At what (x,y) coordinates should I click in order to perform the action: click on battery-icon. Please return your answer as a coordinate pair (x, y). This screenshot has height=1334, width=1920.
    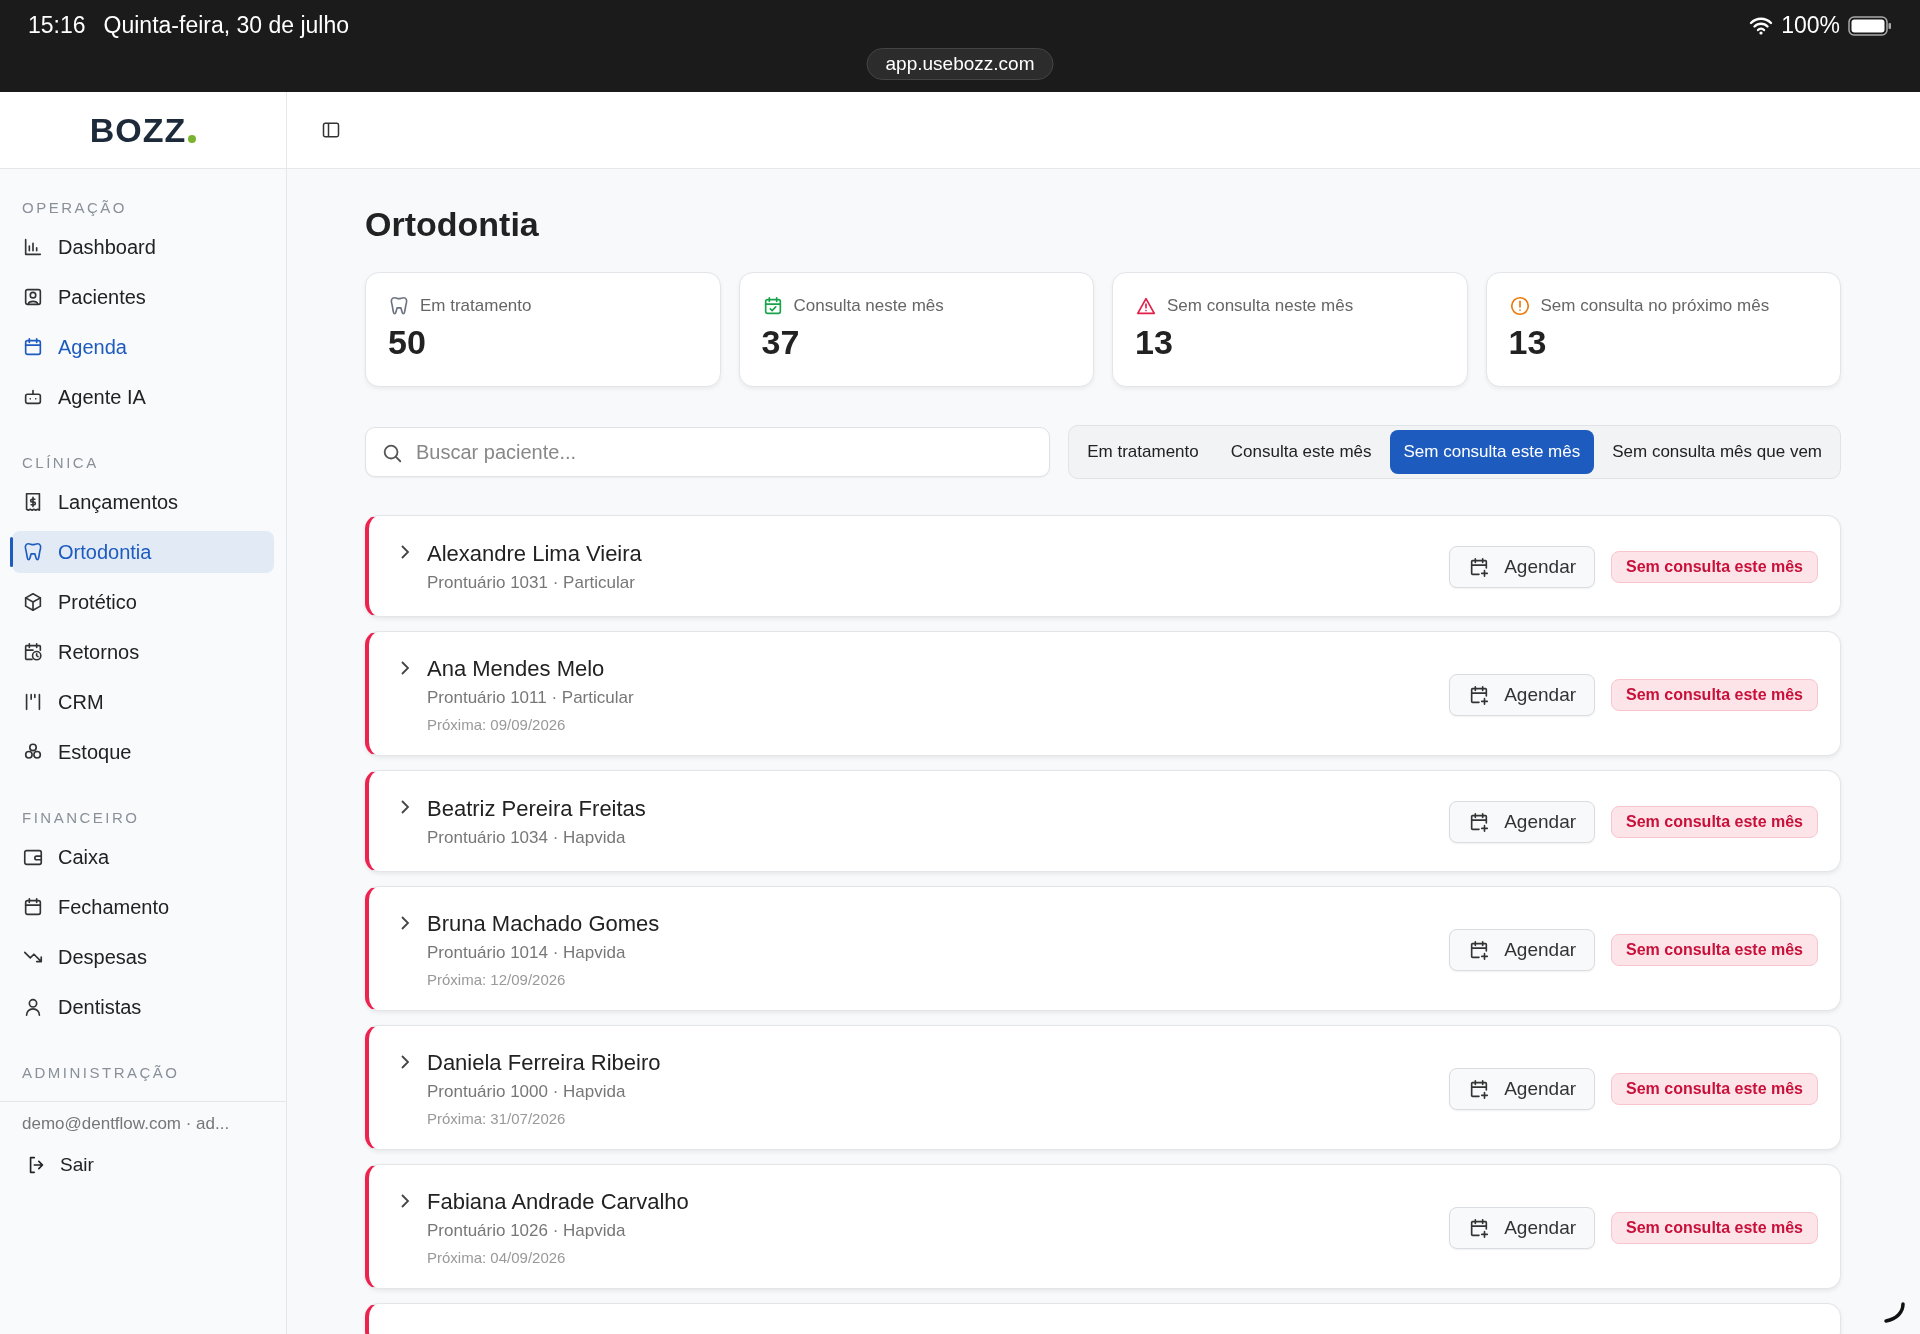
    Looking at the image, I should click on (1870, 25).